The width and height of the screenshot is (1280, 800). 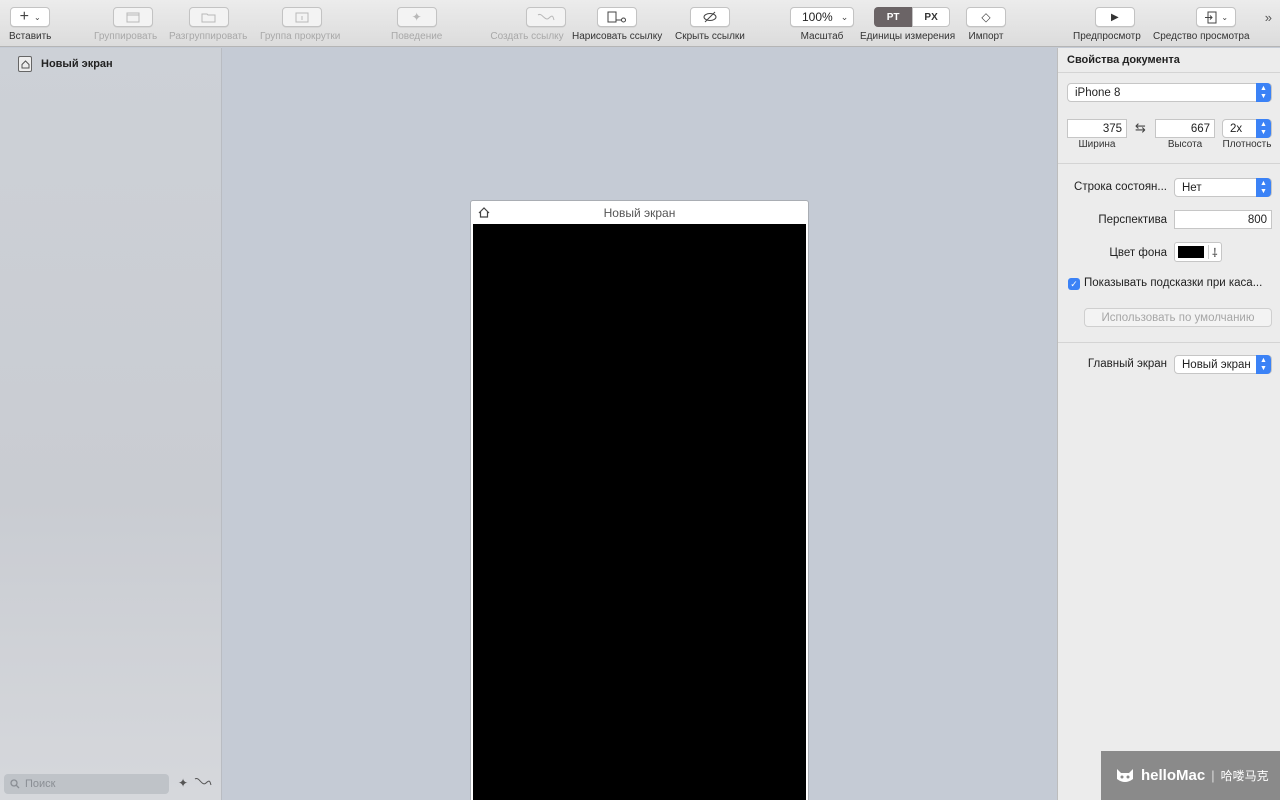 I want to click on overflow-chevron-icon: », so click(x=1268, y=17).